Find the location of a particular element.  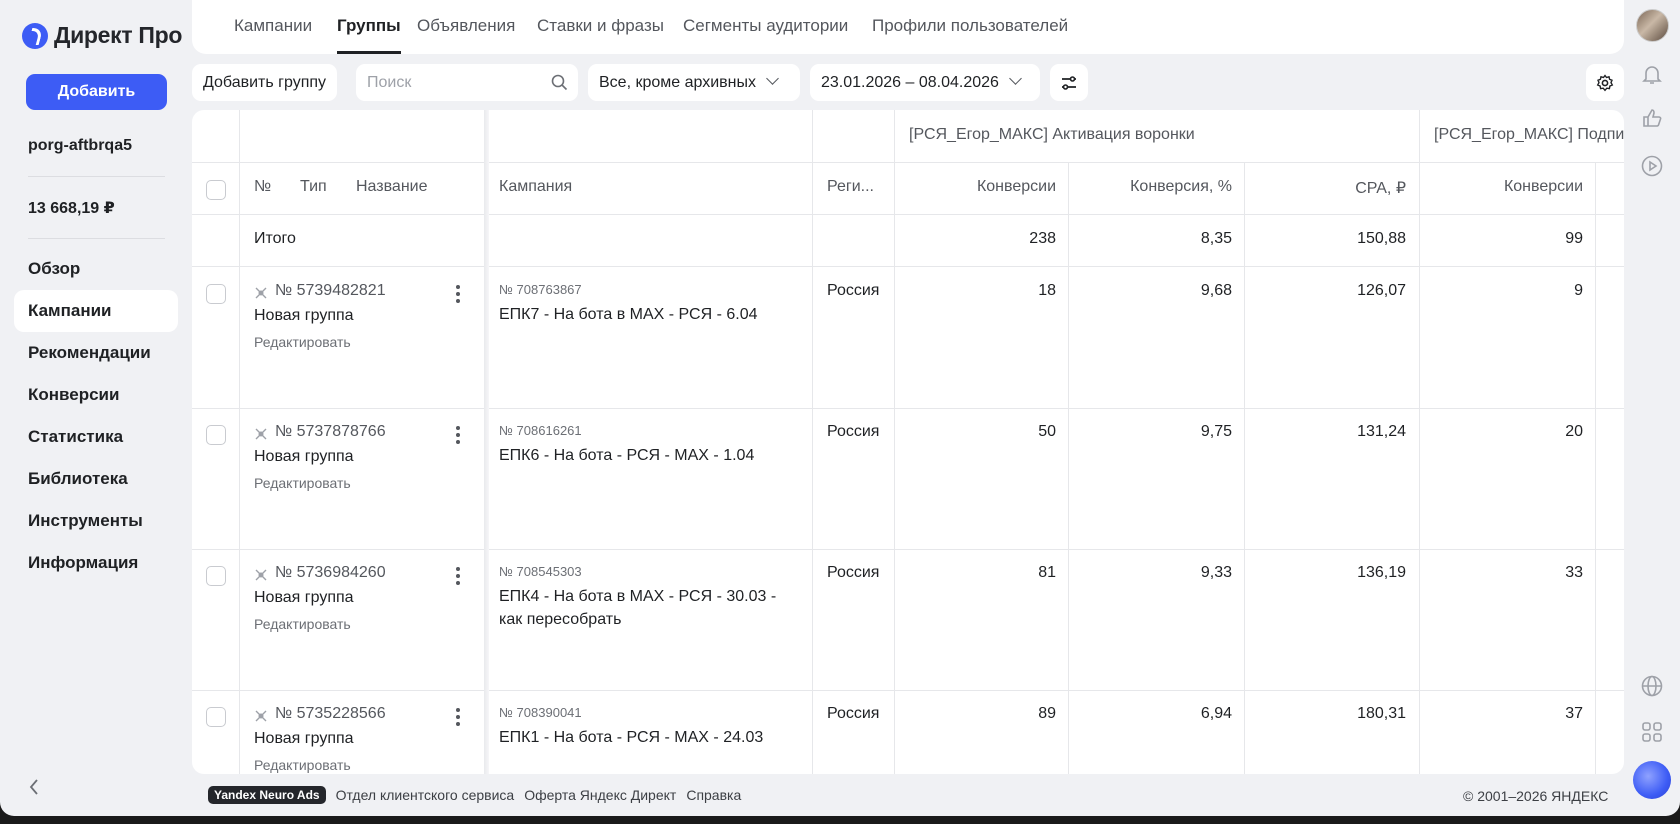

play-icon is located at coordinates (1652, 166).